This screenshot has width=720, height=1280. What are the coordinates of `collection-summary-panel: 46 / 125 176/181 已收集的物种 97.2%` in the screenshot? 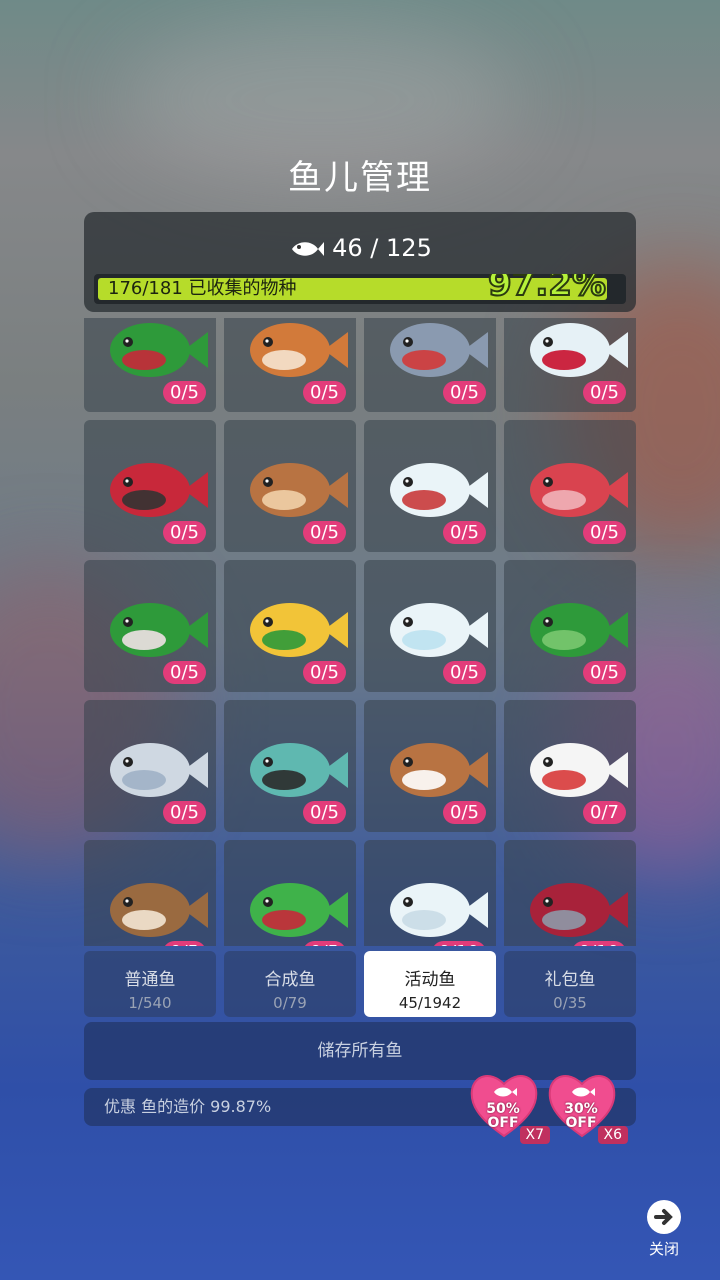 It's located at (360, 262).